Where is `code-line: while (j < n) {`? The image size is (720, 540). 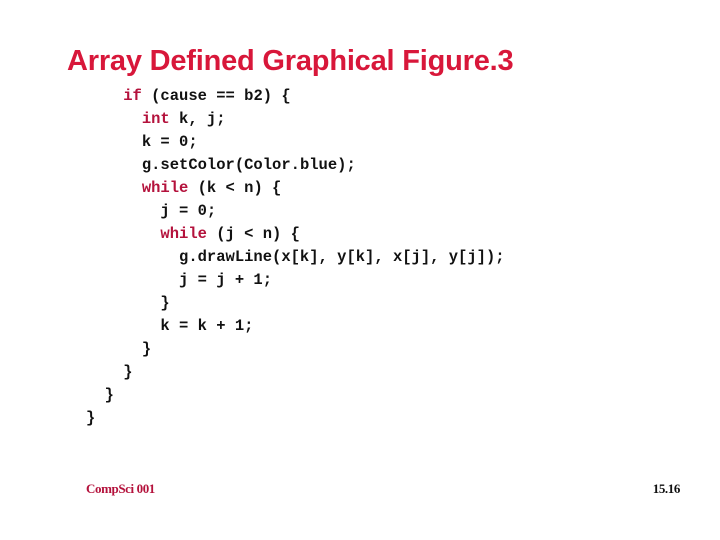 code-line: while (j < n) { is located at coordinates (295, 234).